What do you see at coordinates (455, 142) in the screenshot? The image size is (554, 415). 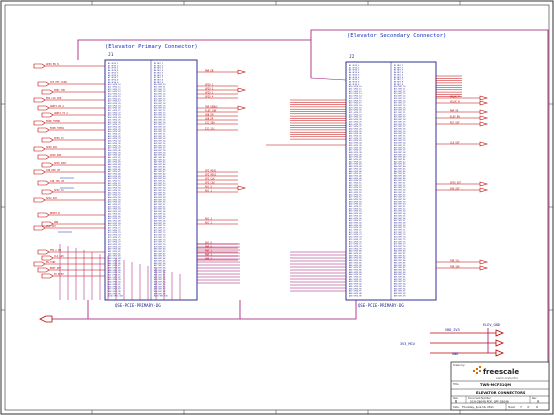 I see `net-label: CLK_OUT` at bounding box center [455, 142].